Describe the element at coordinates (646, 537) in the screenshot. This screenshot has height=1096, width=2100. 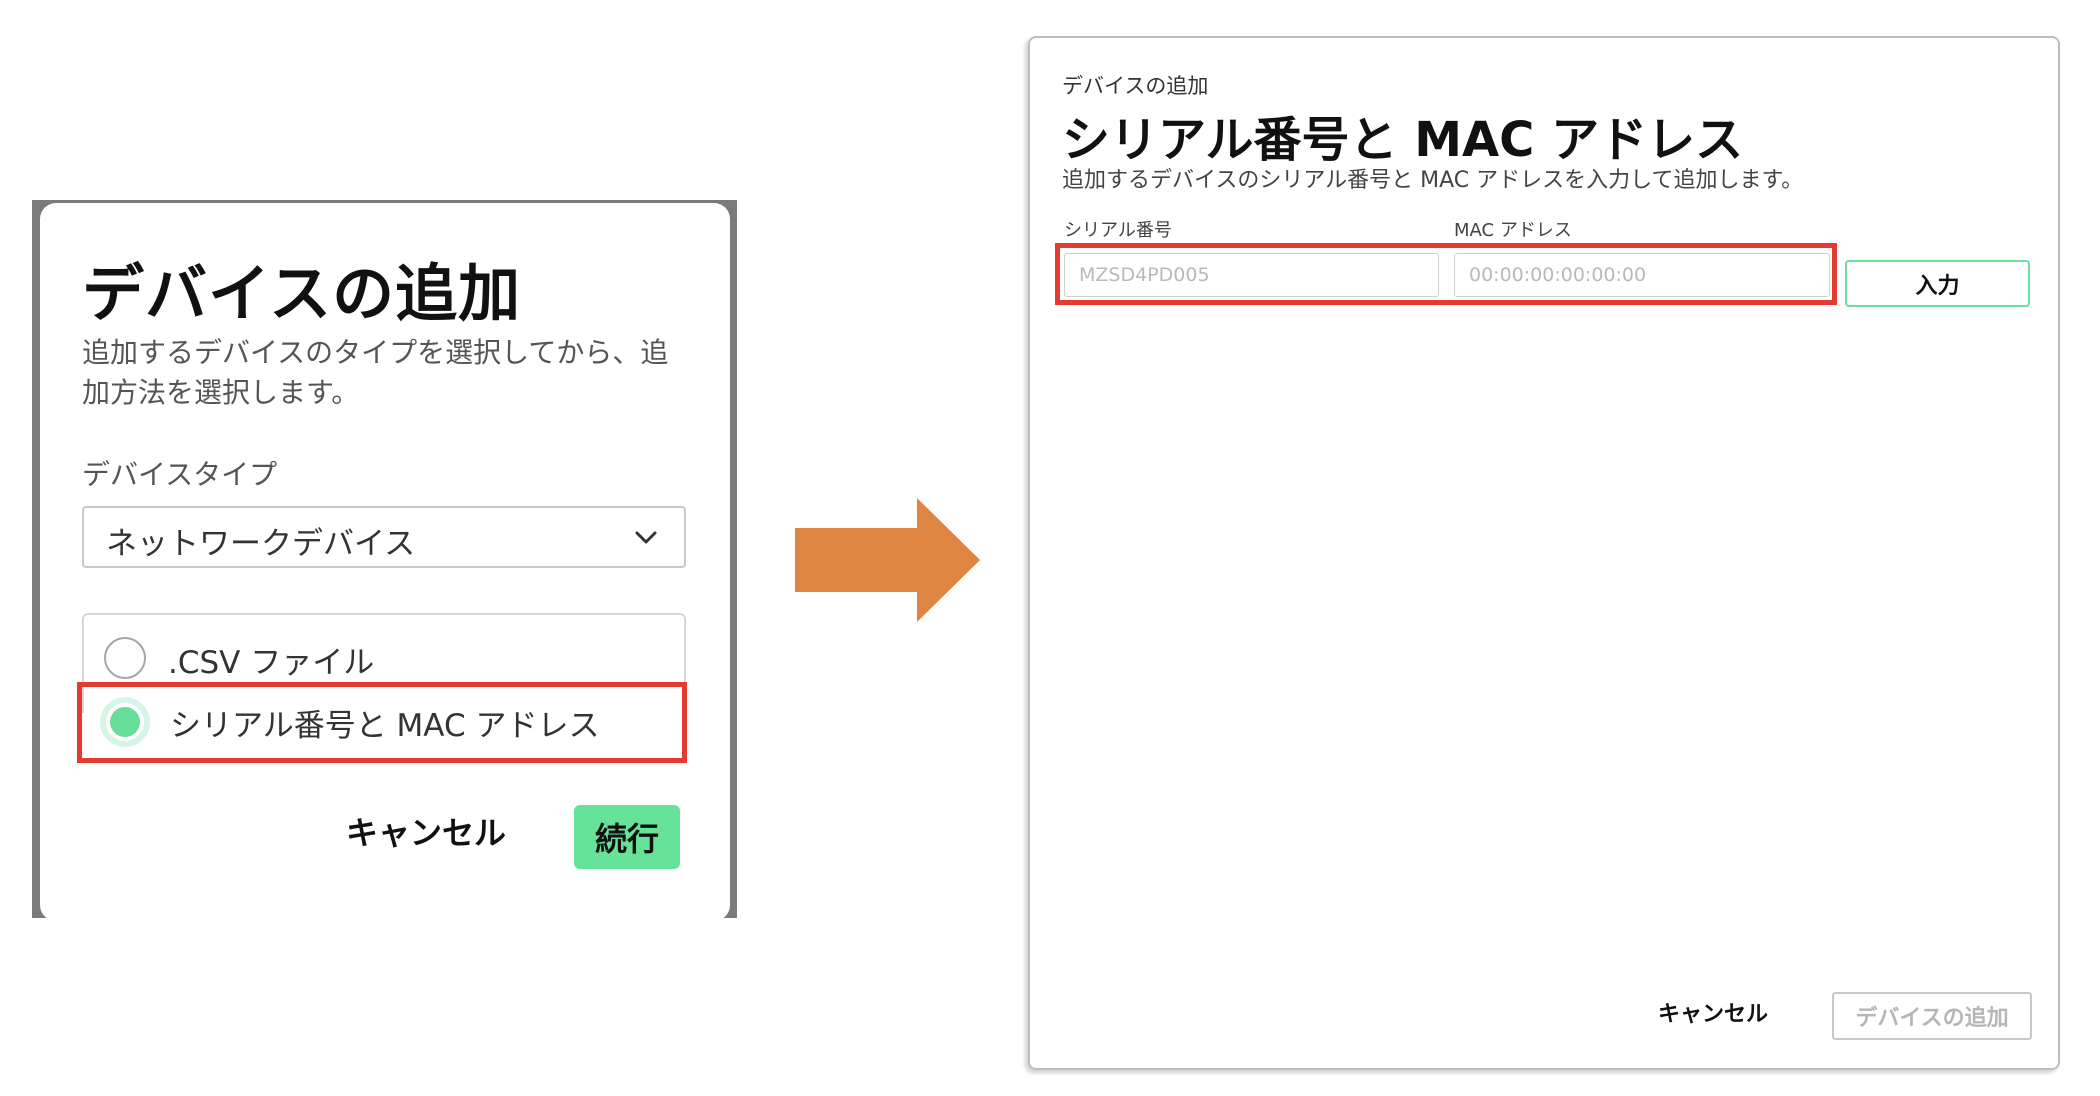
I see `chevron-down-icon` at that location.